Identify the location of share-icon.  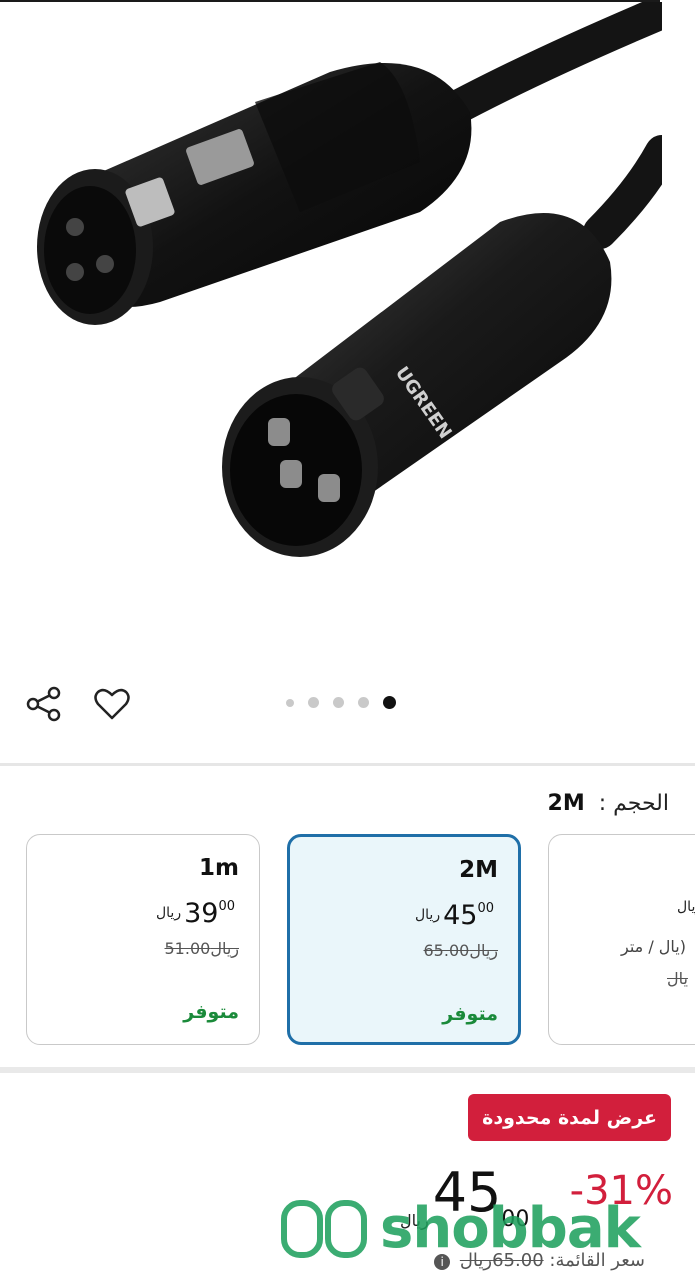
(43, 704).